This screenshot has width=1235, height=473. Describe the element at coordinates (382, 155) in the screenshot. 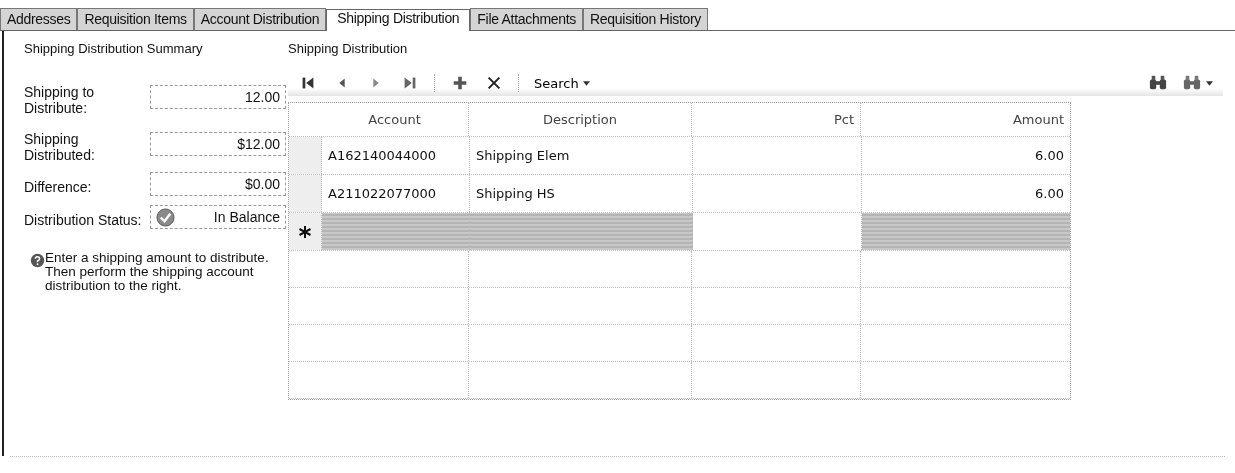

I see `table-cell: A162140044000` at that location.